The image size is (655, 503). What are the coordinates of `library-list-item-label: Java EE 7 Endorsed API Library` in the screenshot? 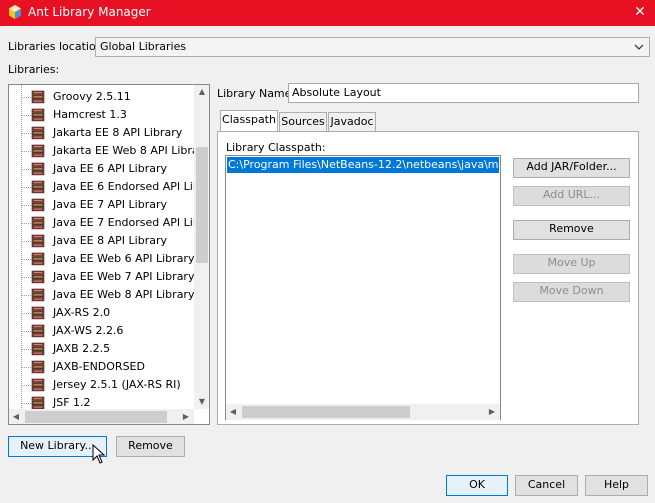 It's located at (131, 222).